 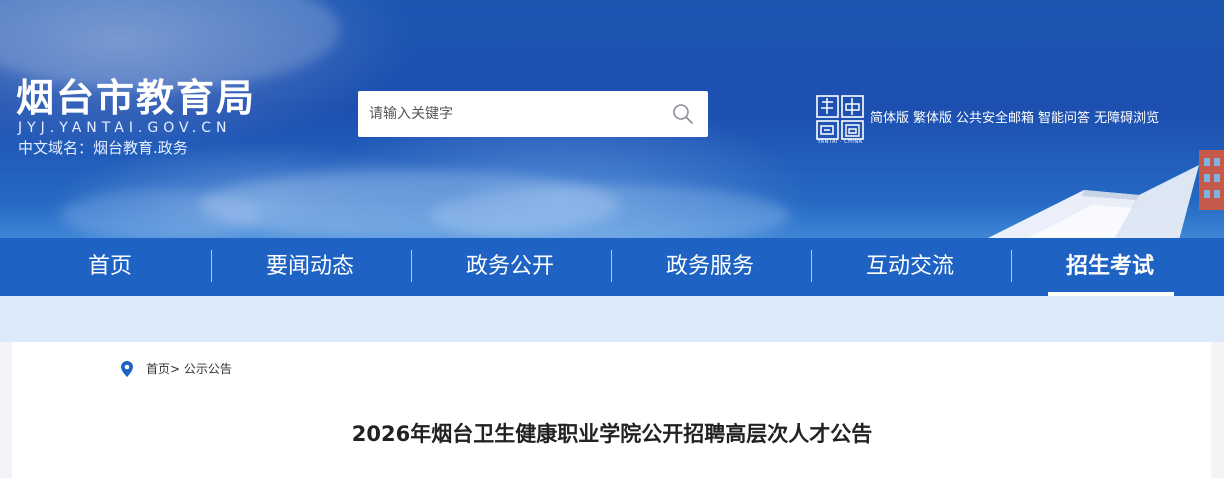 I want to click on breadcrumb: 首页> 公示公告, so click(x=189, y=369).